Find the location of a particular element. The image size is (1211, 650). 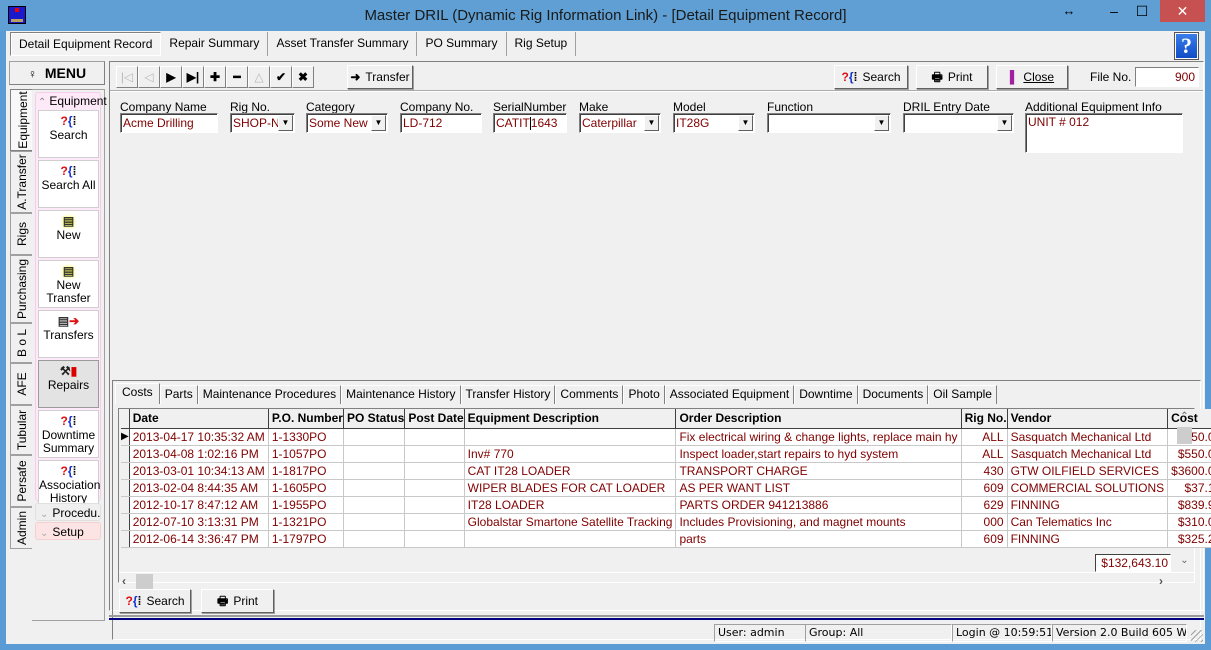

column-header-rig-no: Rig No. is located at coordinates (984, 419).